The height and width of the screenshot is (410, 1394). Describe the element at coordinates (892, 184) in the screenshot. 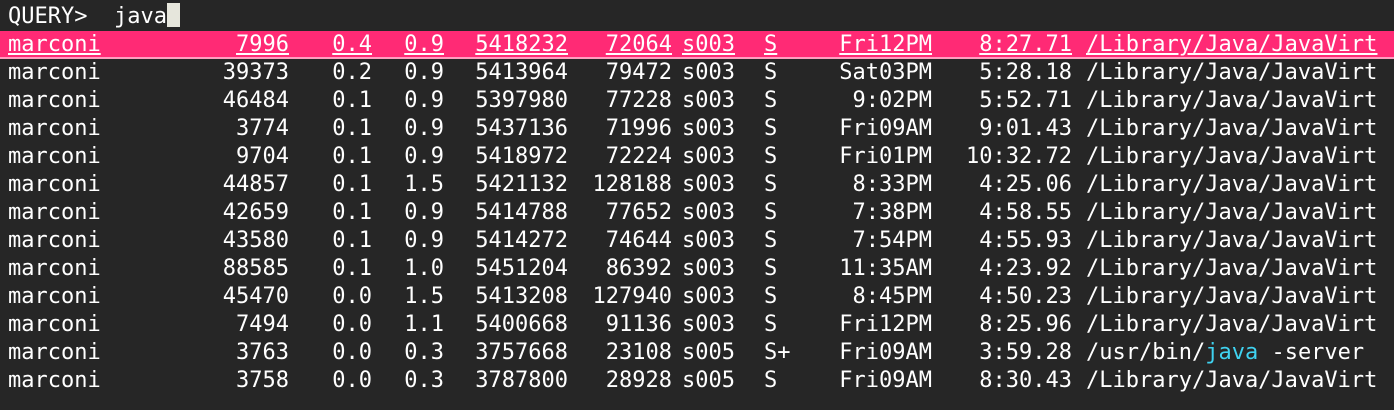

I see `process-start-time: 8:33PM` at that location.